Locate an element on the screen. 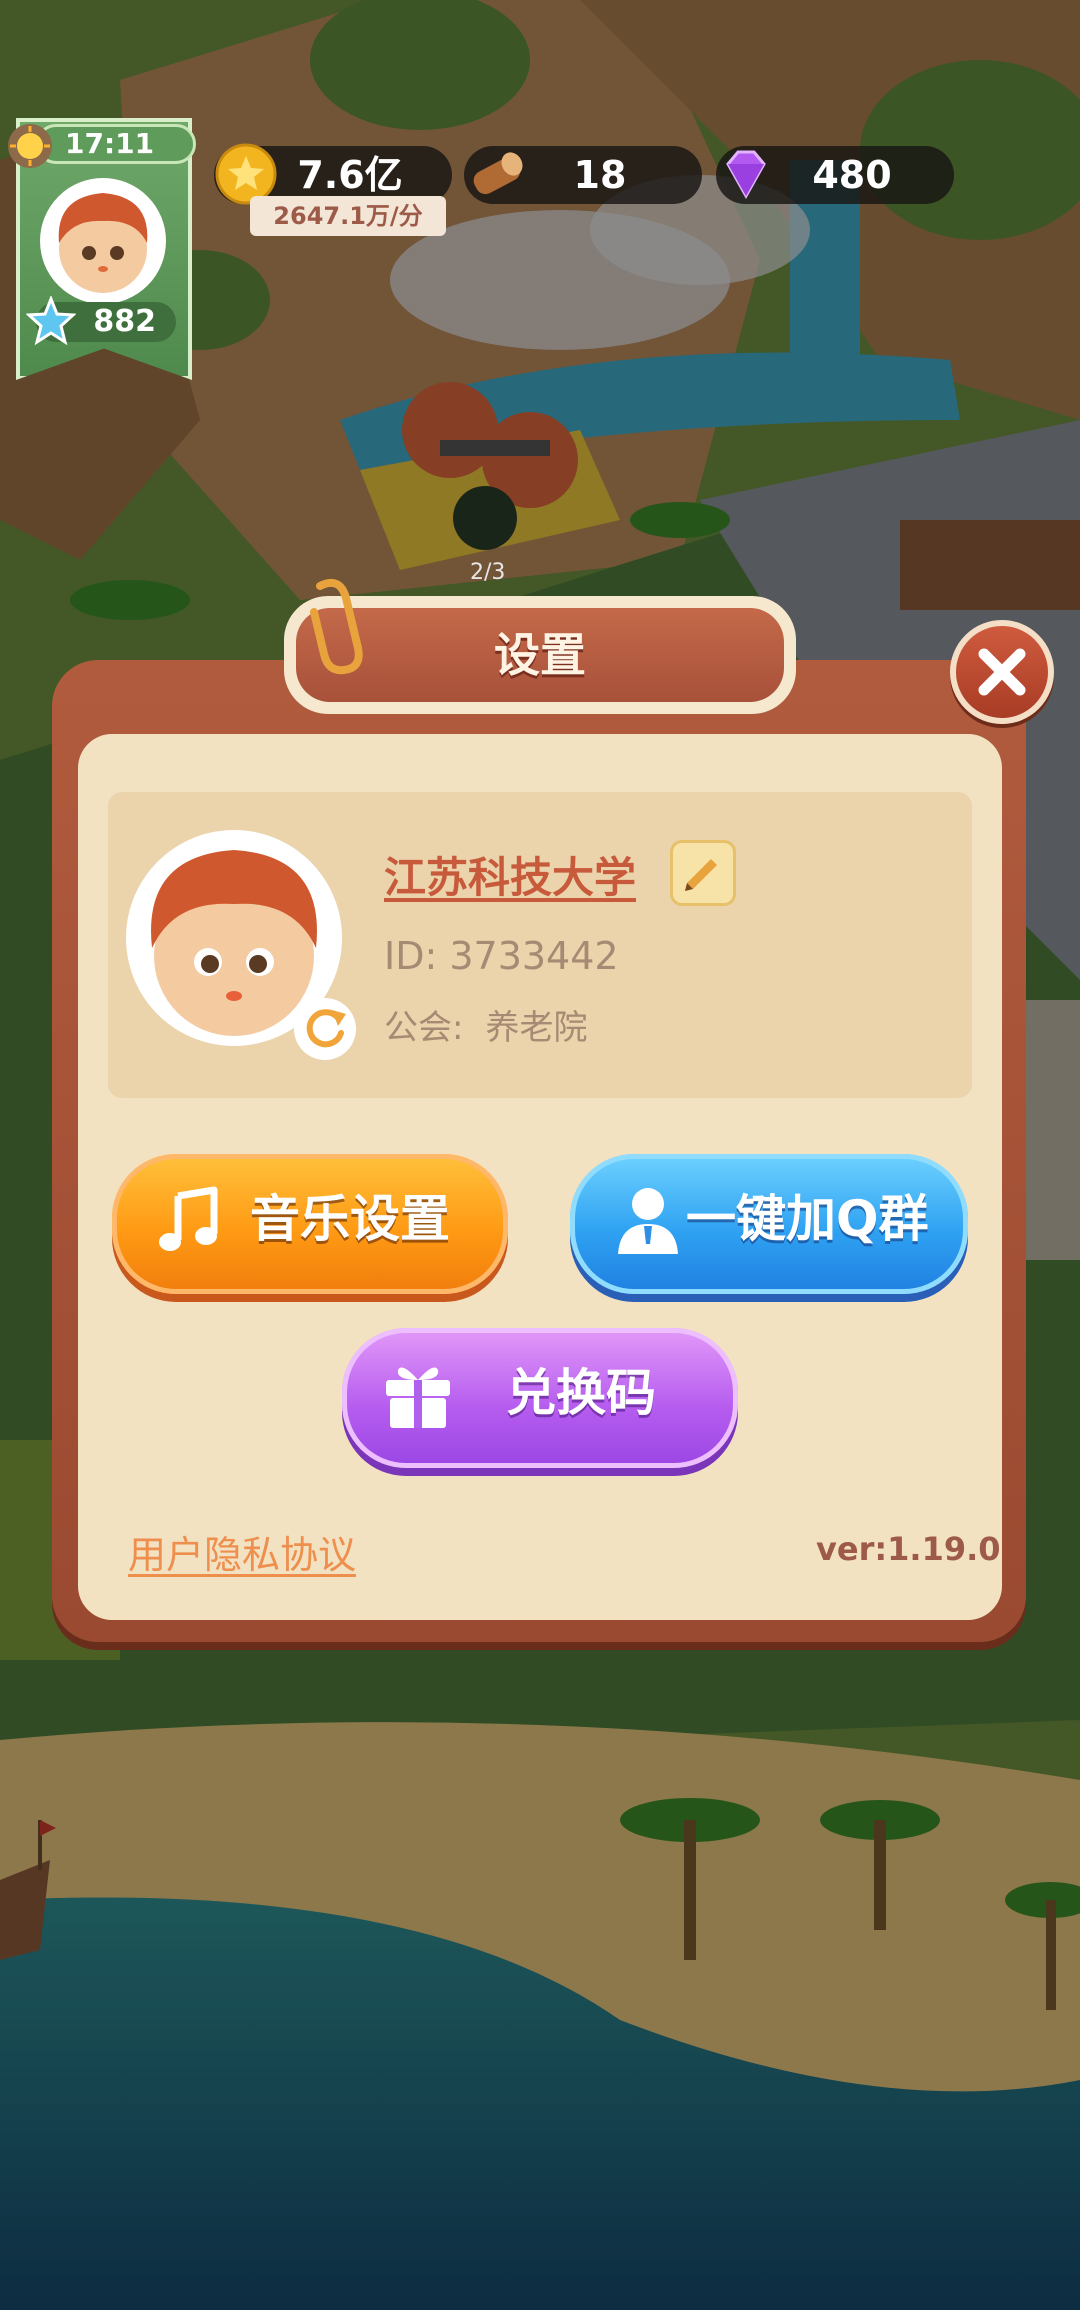 Image resolution: width=1080 pixels, height=2310 pixels. close-icon is located at coordinates (1002, 672).